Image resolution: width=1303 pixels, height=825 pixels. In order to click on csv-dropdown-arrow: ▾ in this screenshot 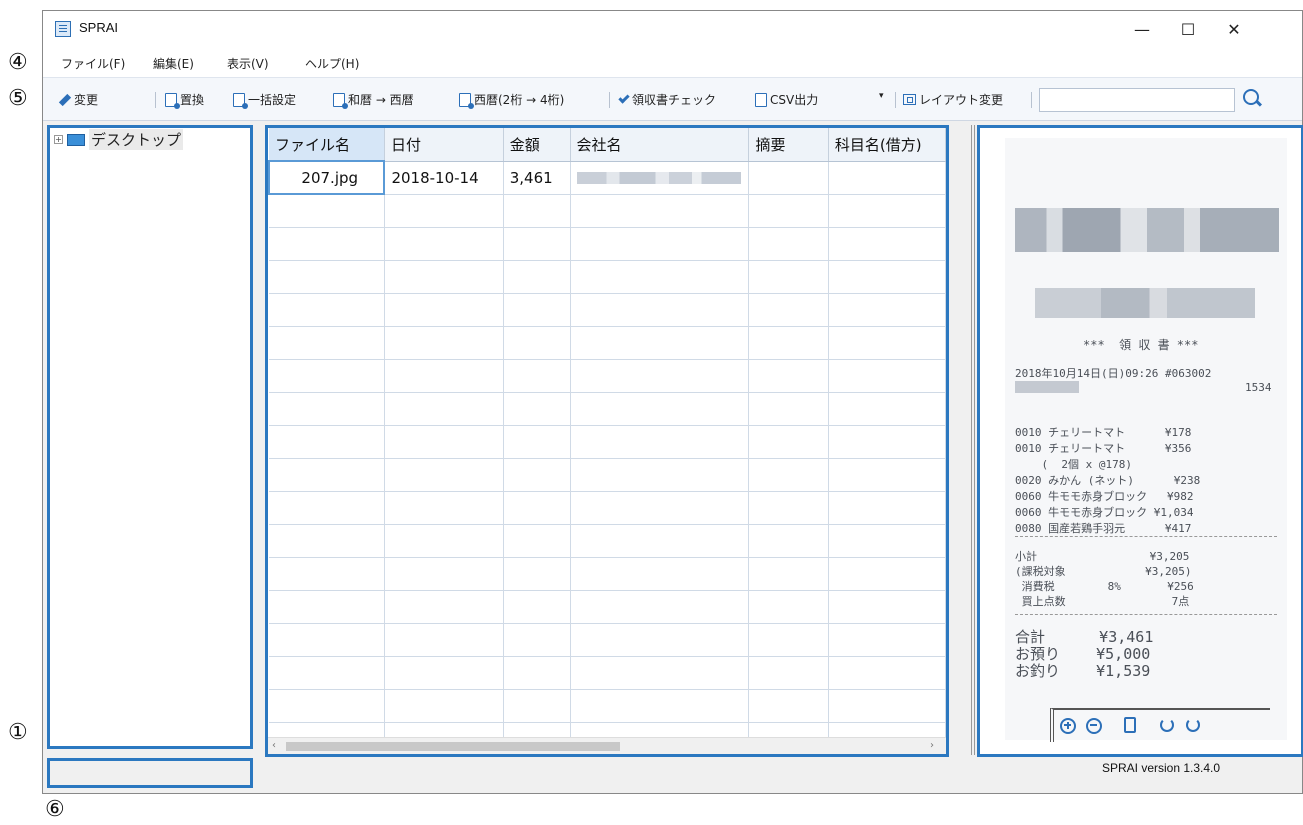, I will do `click(881, 96)`.